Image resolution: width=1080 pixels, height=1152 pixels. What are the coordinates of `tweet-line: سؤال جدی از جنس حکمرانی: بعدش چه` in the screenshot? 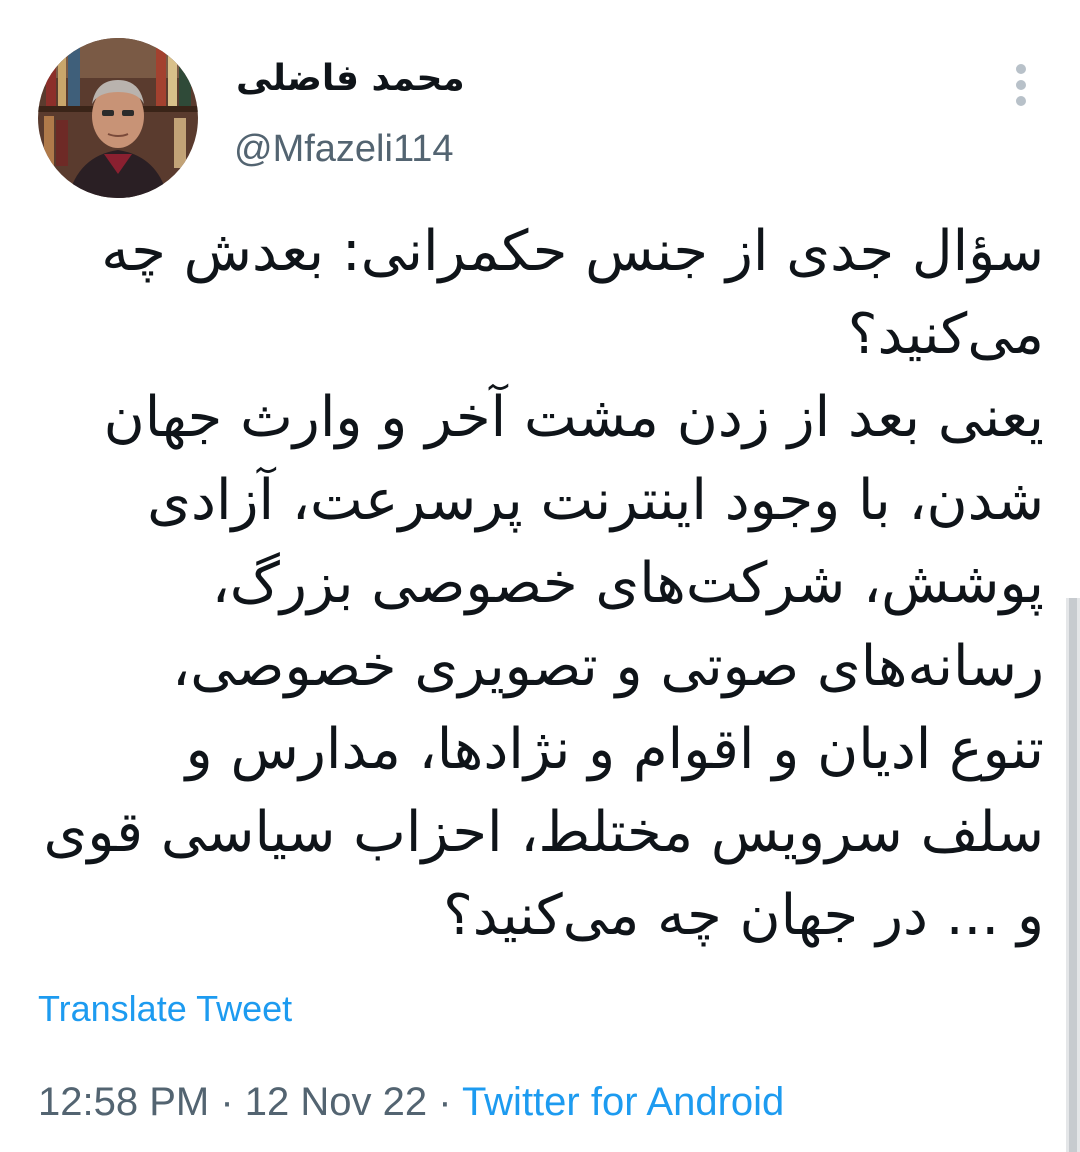 It's located at (572, 251).